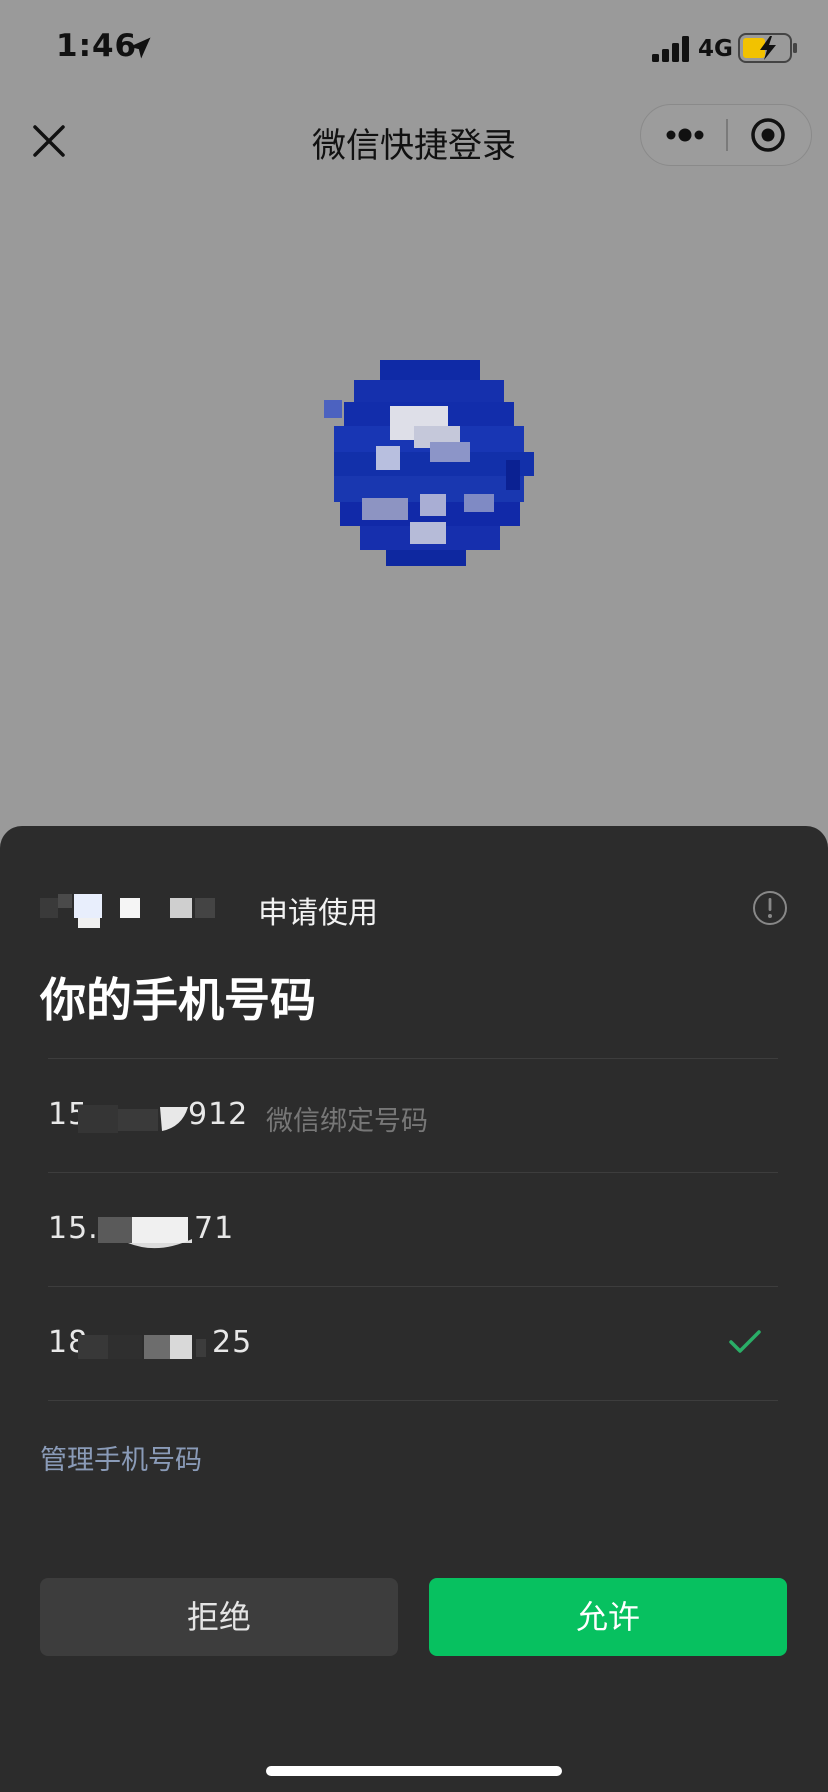 This screenshot has width=828, height=1792. I want to click on app-name-redacted, so click(127, 911).